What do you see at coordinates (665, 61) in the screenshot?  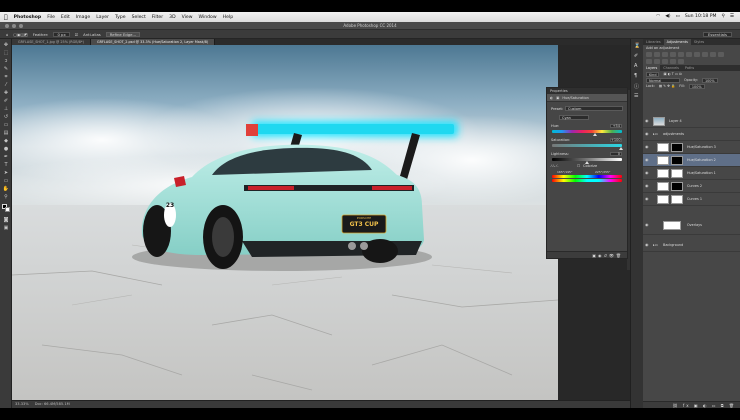 I see `threshold-icon` at bounding box center [665, 61].